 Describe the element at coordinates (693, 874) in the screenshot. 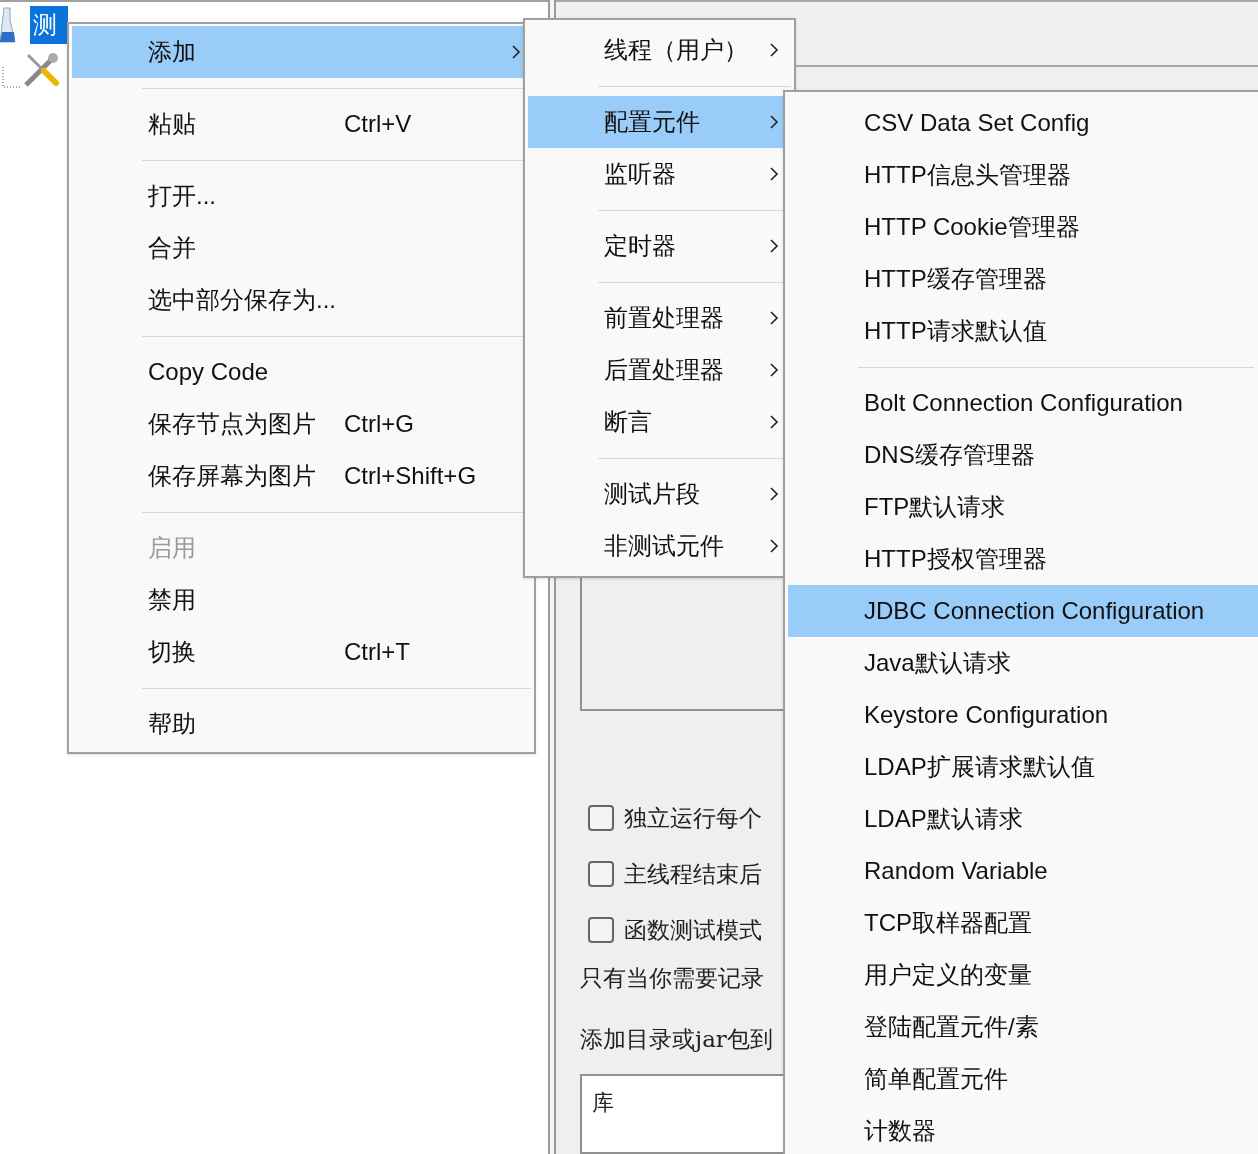

I see `checkbox-label: 主线程结束后` at that location.